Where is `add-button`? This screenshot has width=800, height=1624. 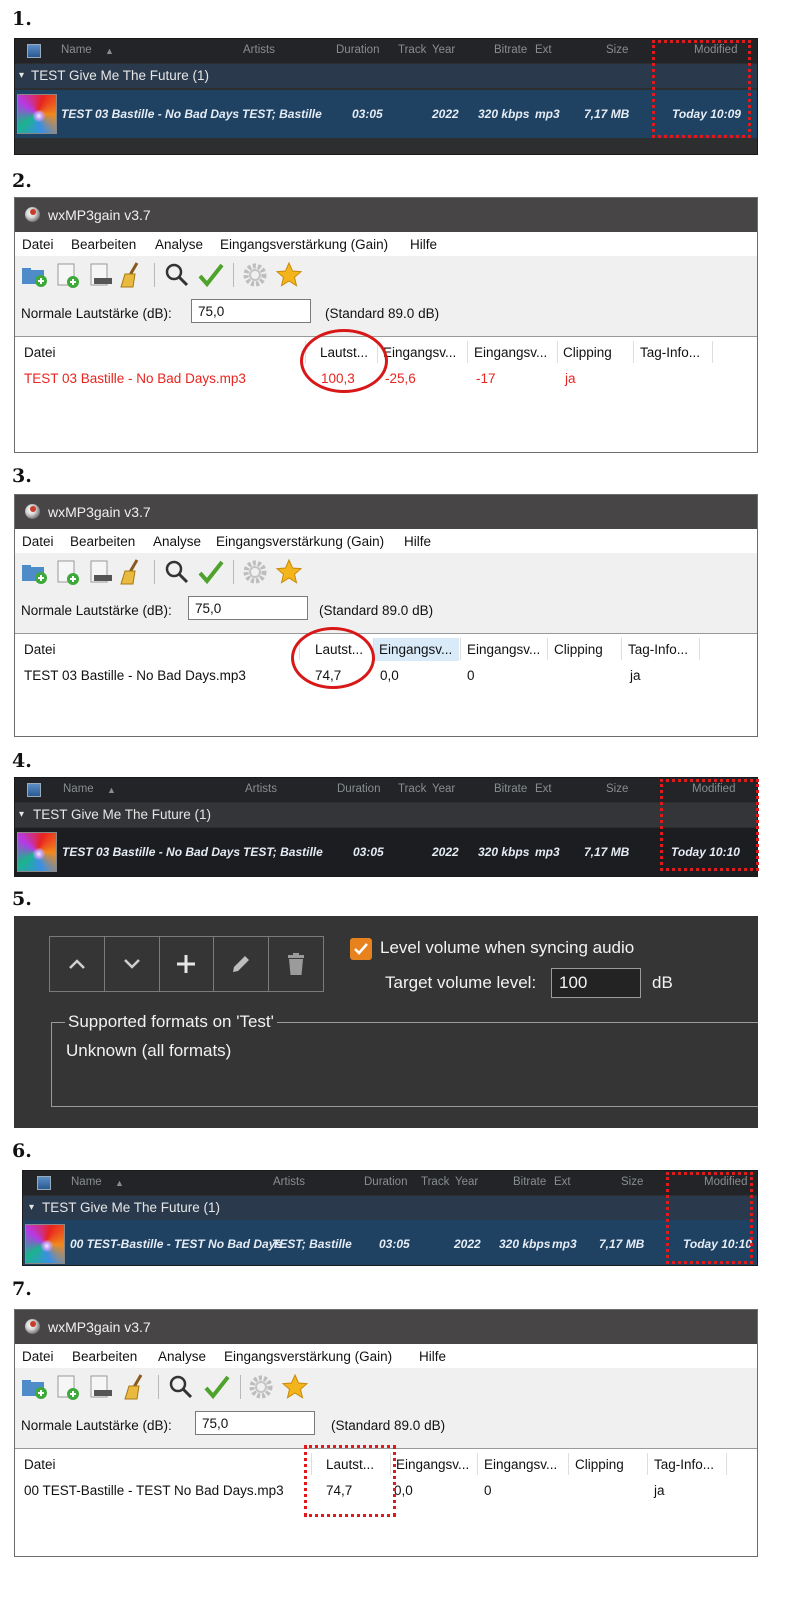
add-button is located at coordinates (187, 964).